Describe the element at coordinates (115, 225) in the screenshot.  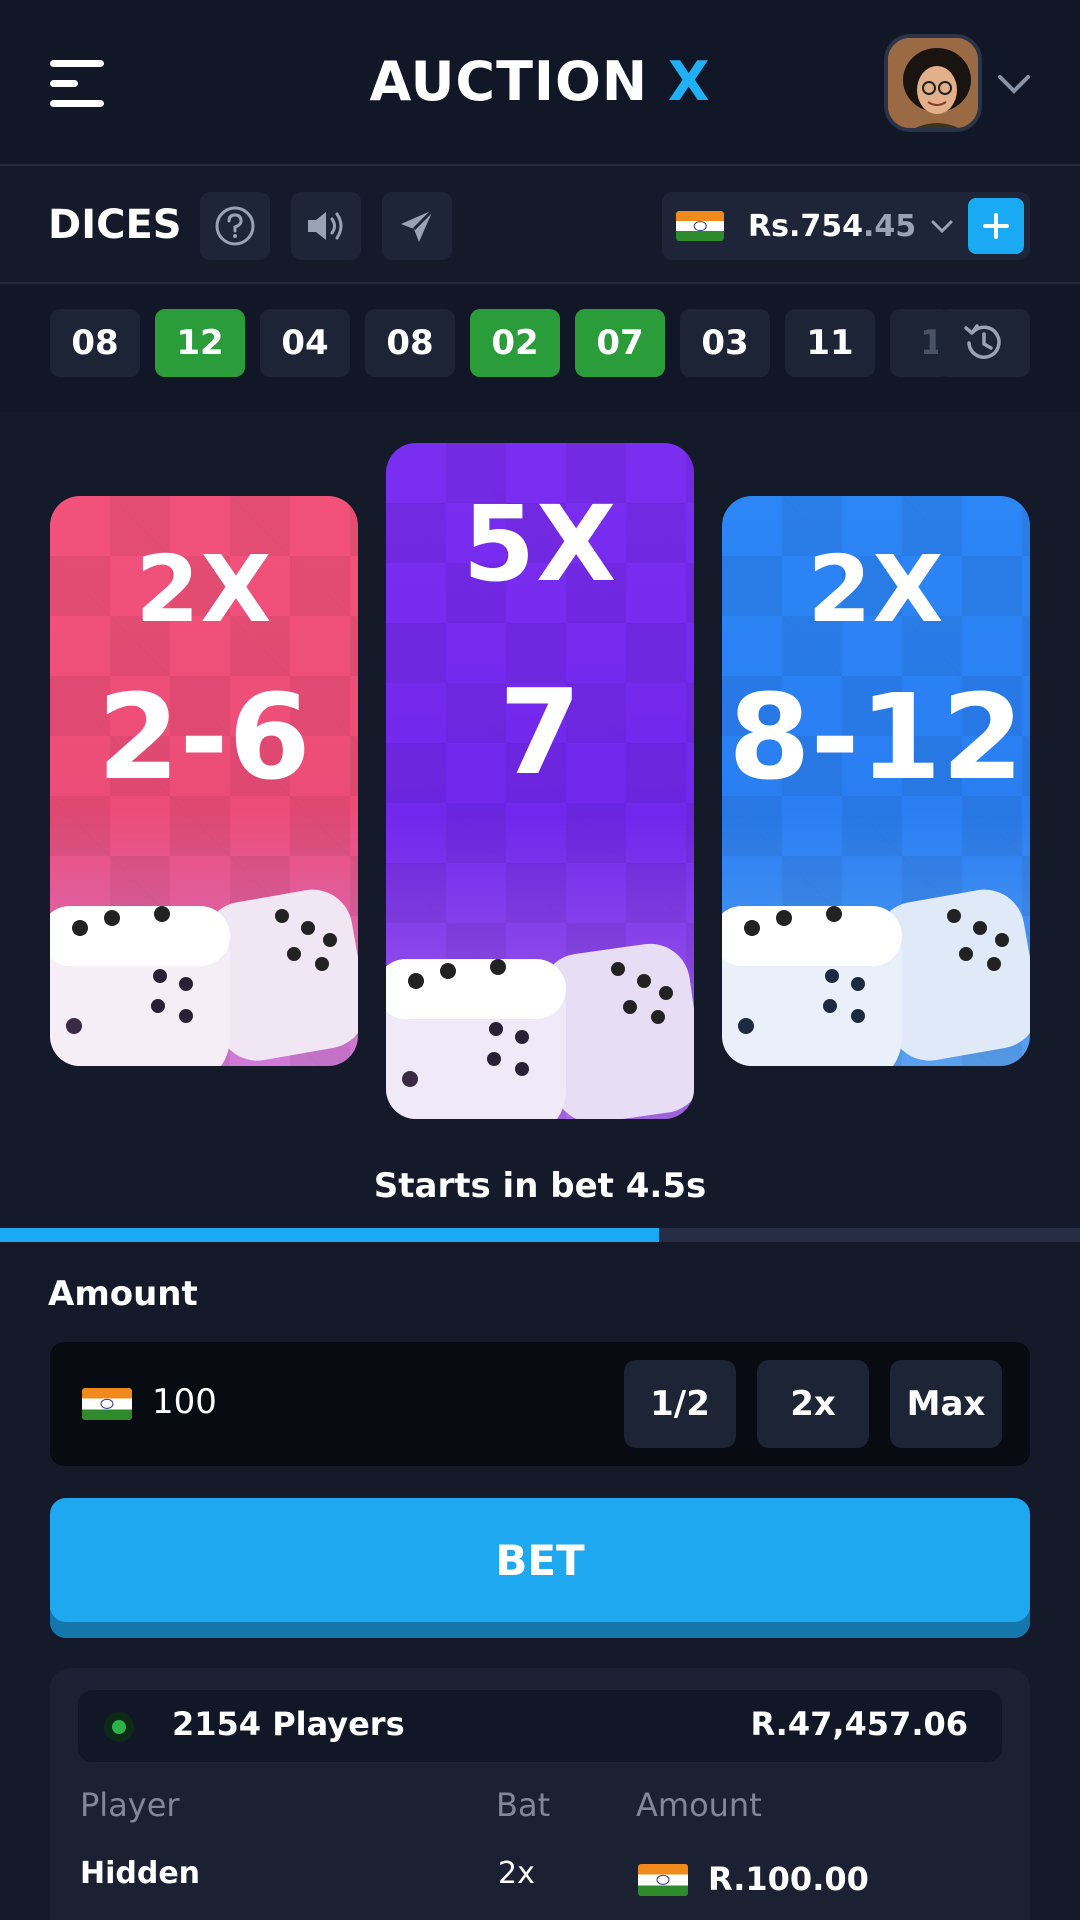
I see `game-title: DICES` at that location.